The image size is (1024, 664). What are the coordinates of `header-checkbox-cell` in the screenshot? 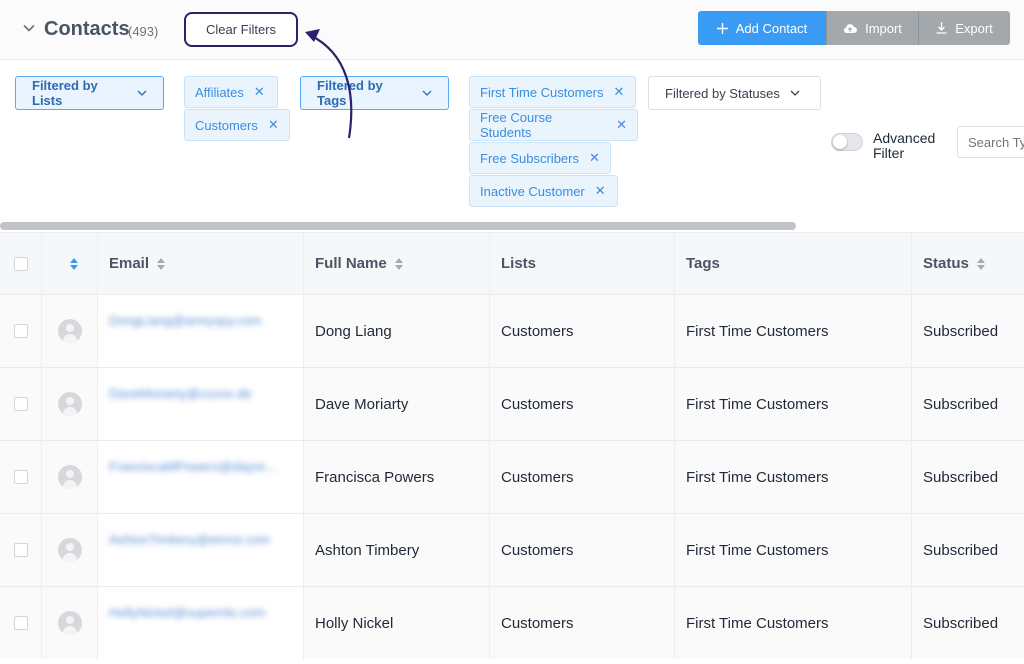 It's located at (21, 263).